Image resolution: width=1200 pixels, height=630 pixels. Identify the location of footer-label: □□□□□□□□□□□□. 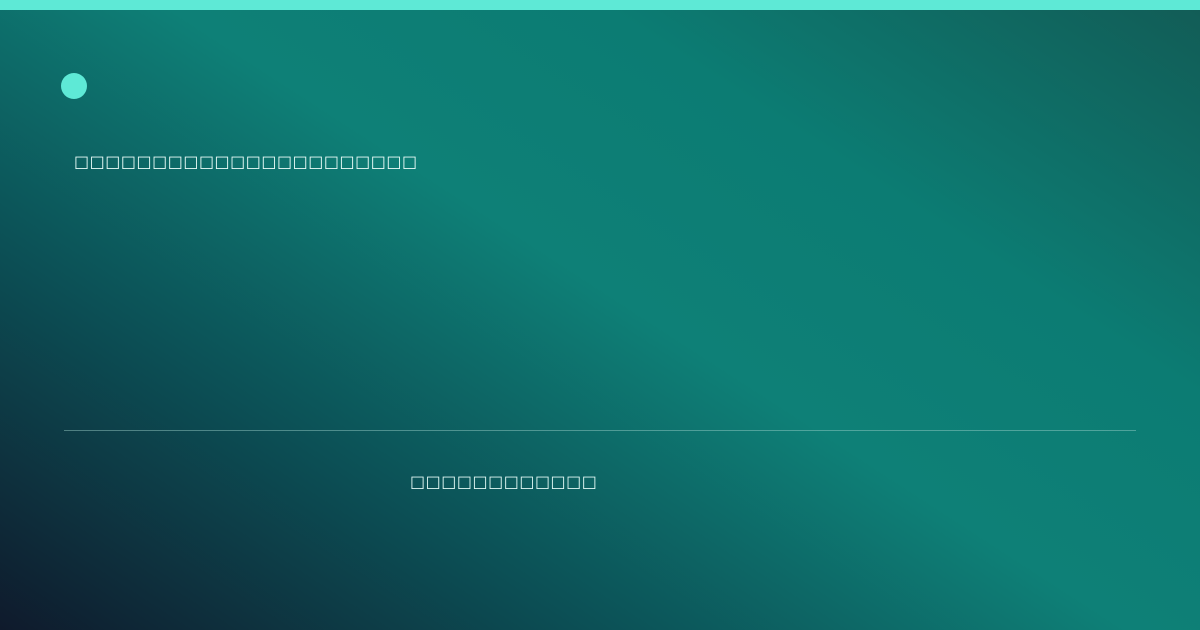
(504, 481).